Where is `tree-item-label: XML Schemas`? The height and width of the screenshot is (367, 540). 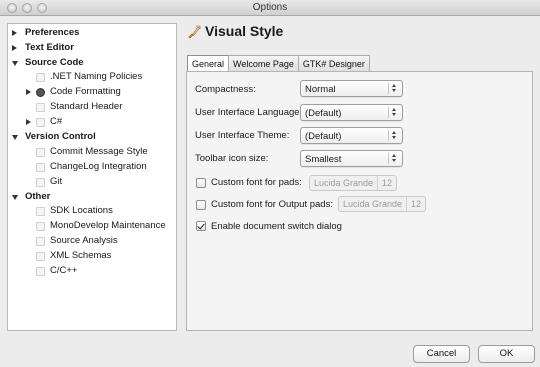 tree-item-label: XML Schemas is located at coordinates (81, 255).